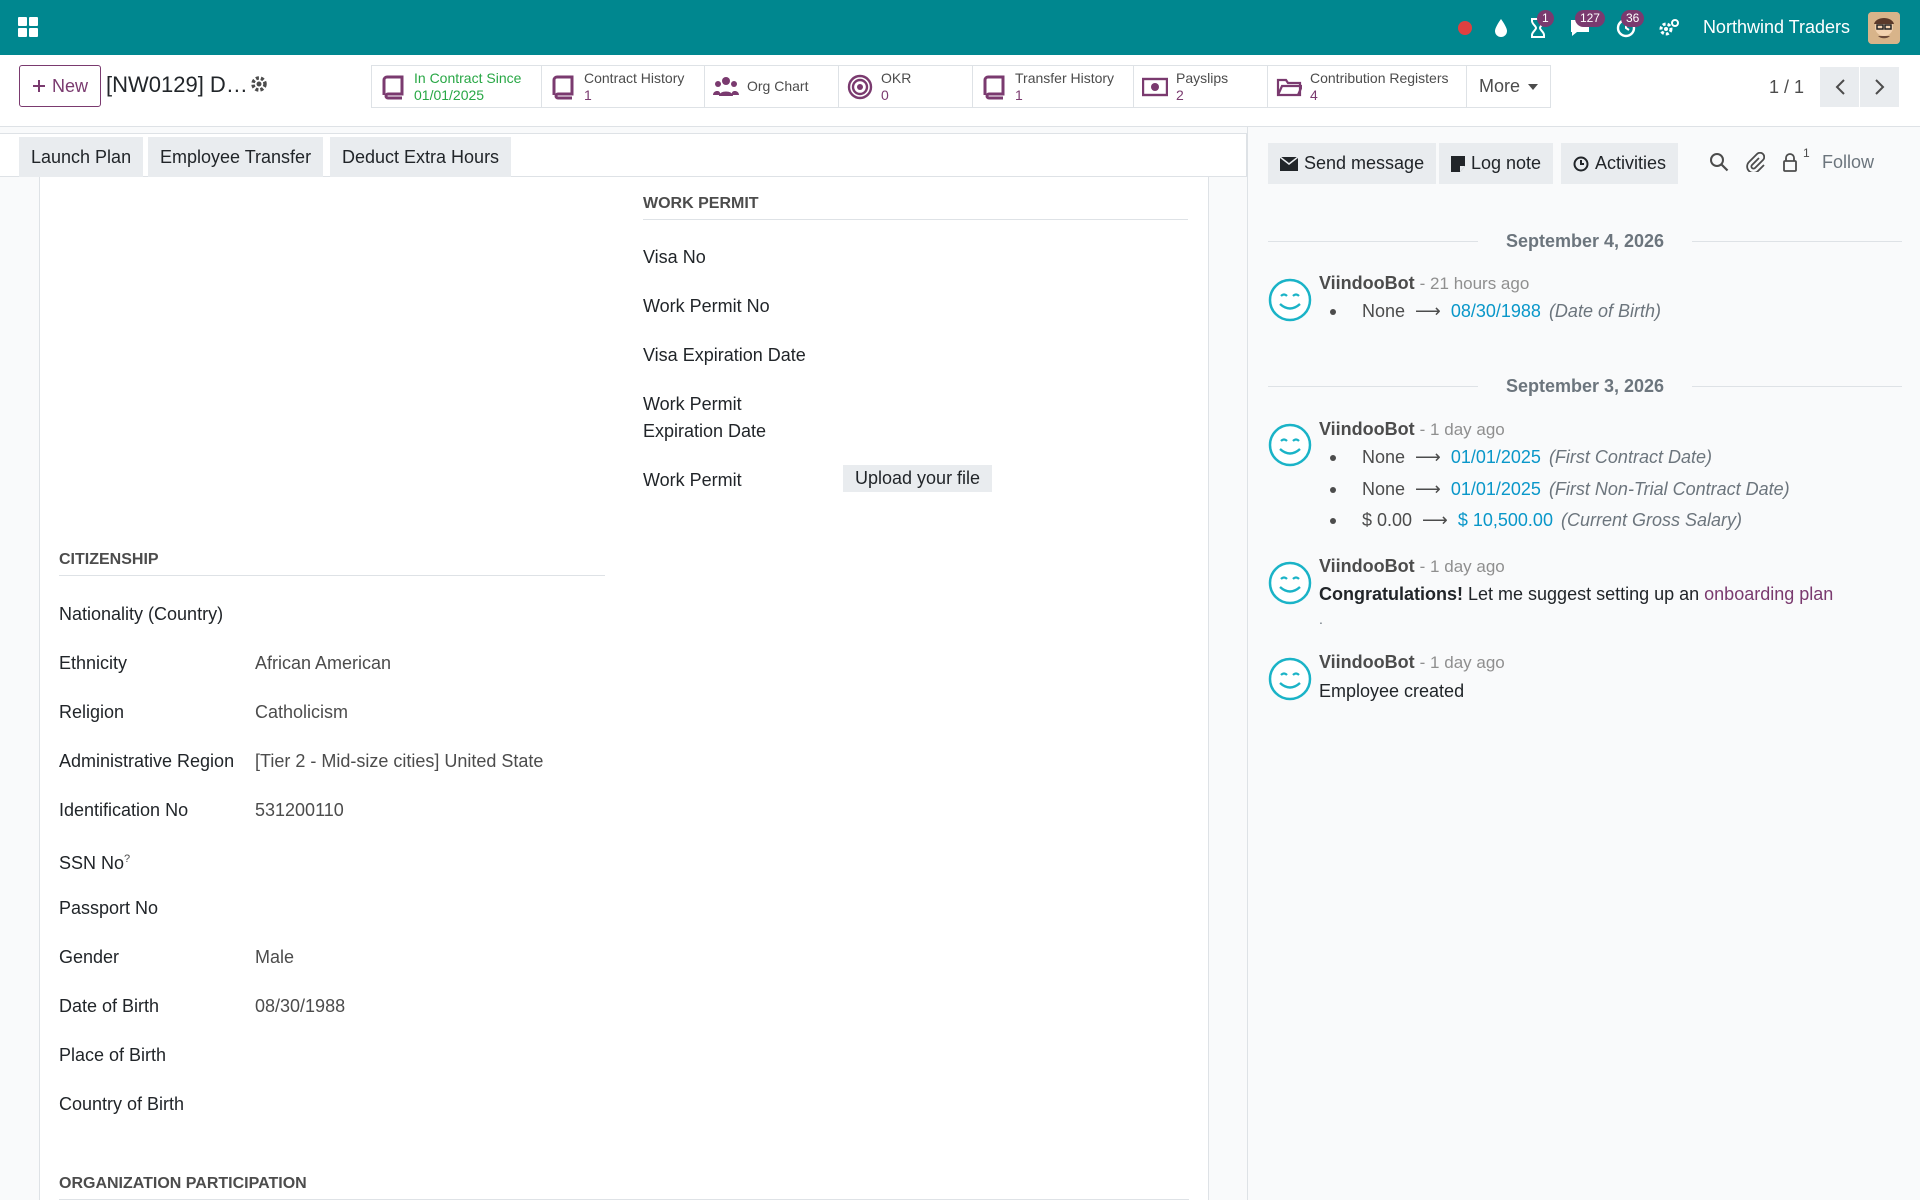 The height and width of the screenshot is (1200, 1920). Describe the element at coordinates (1790, 162) in the screenshot. I see `lock-icon` at that location.